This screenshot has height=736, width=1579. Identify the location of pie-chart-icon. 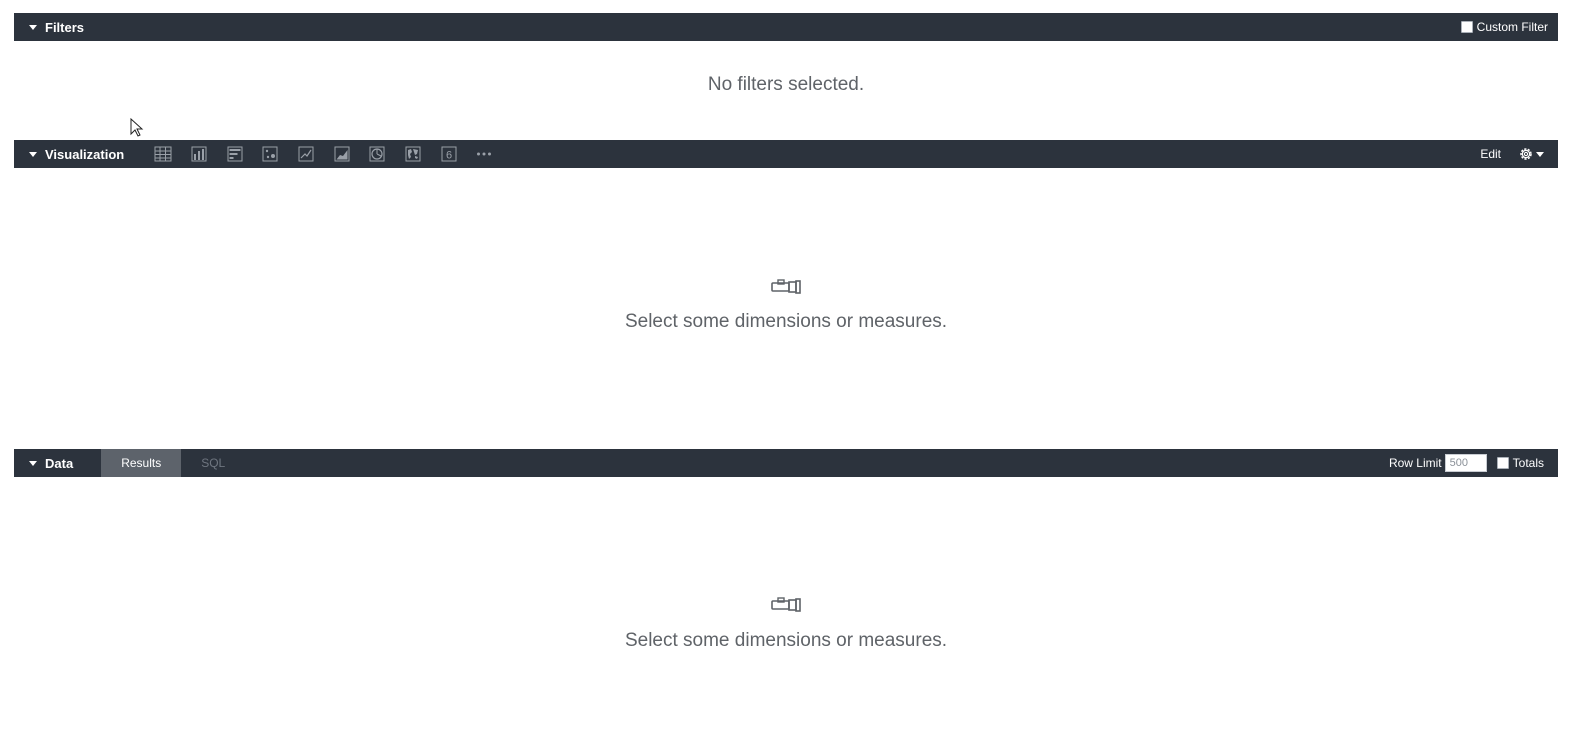
(377, 154).